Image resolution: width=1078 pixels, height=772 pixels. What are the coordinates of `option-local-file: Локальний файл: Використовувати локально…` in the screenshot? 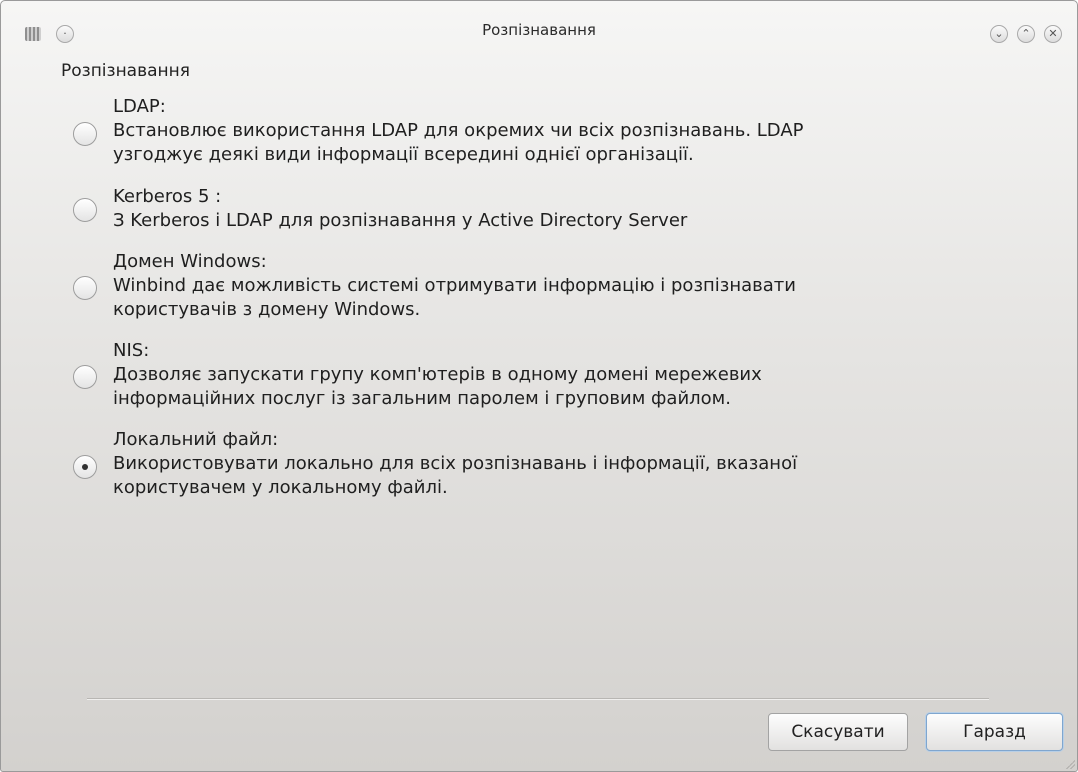 It's located at (523, 466).